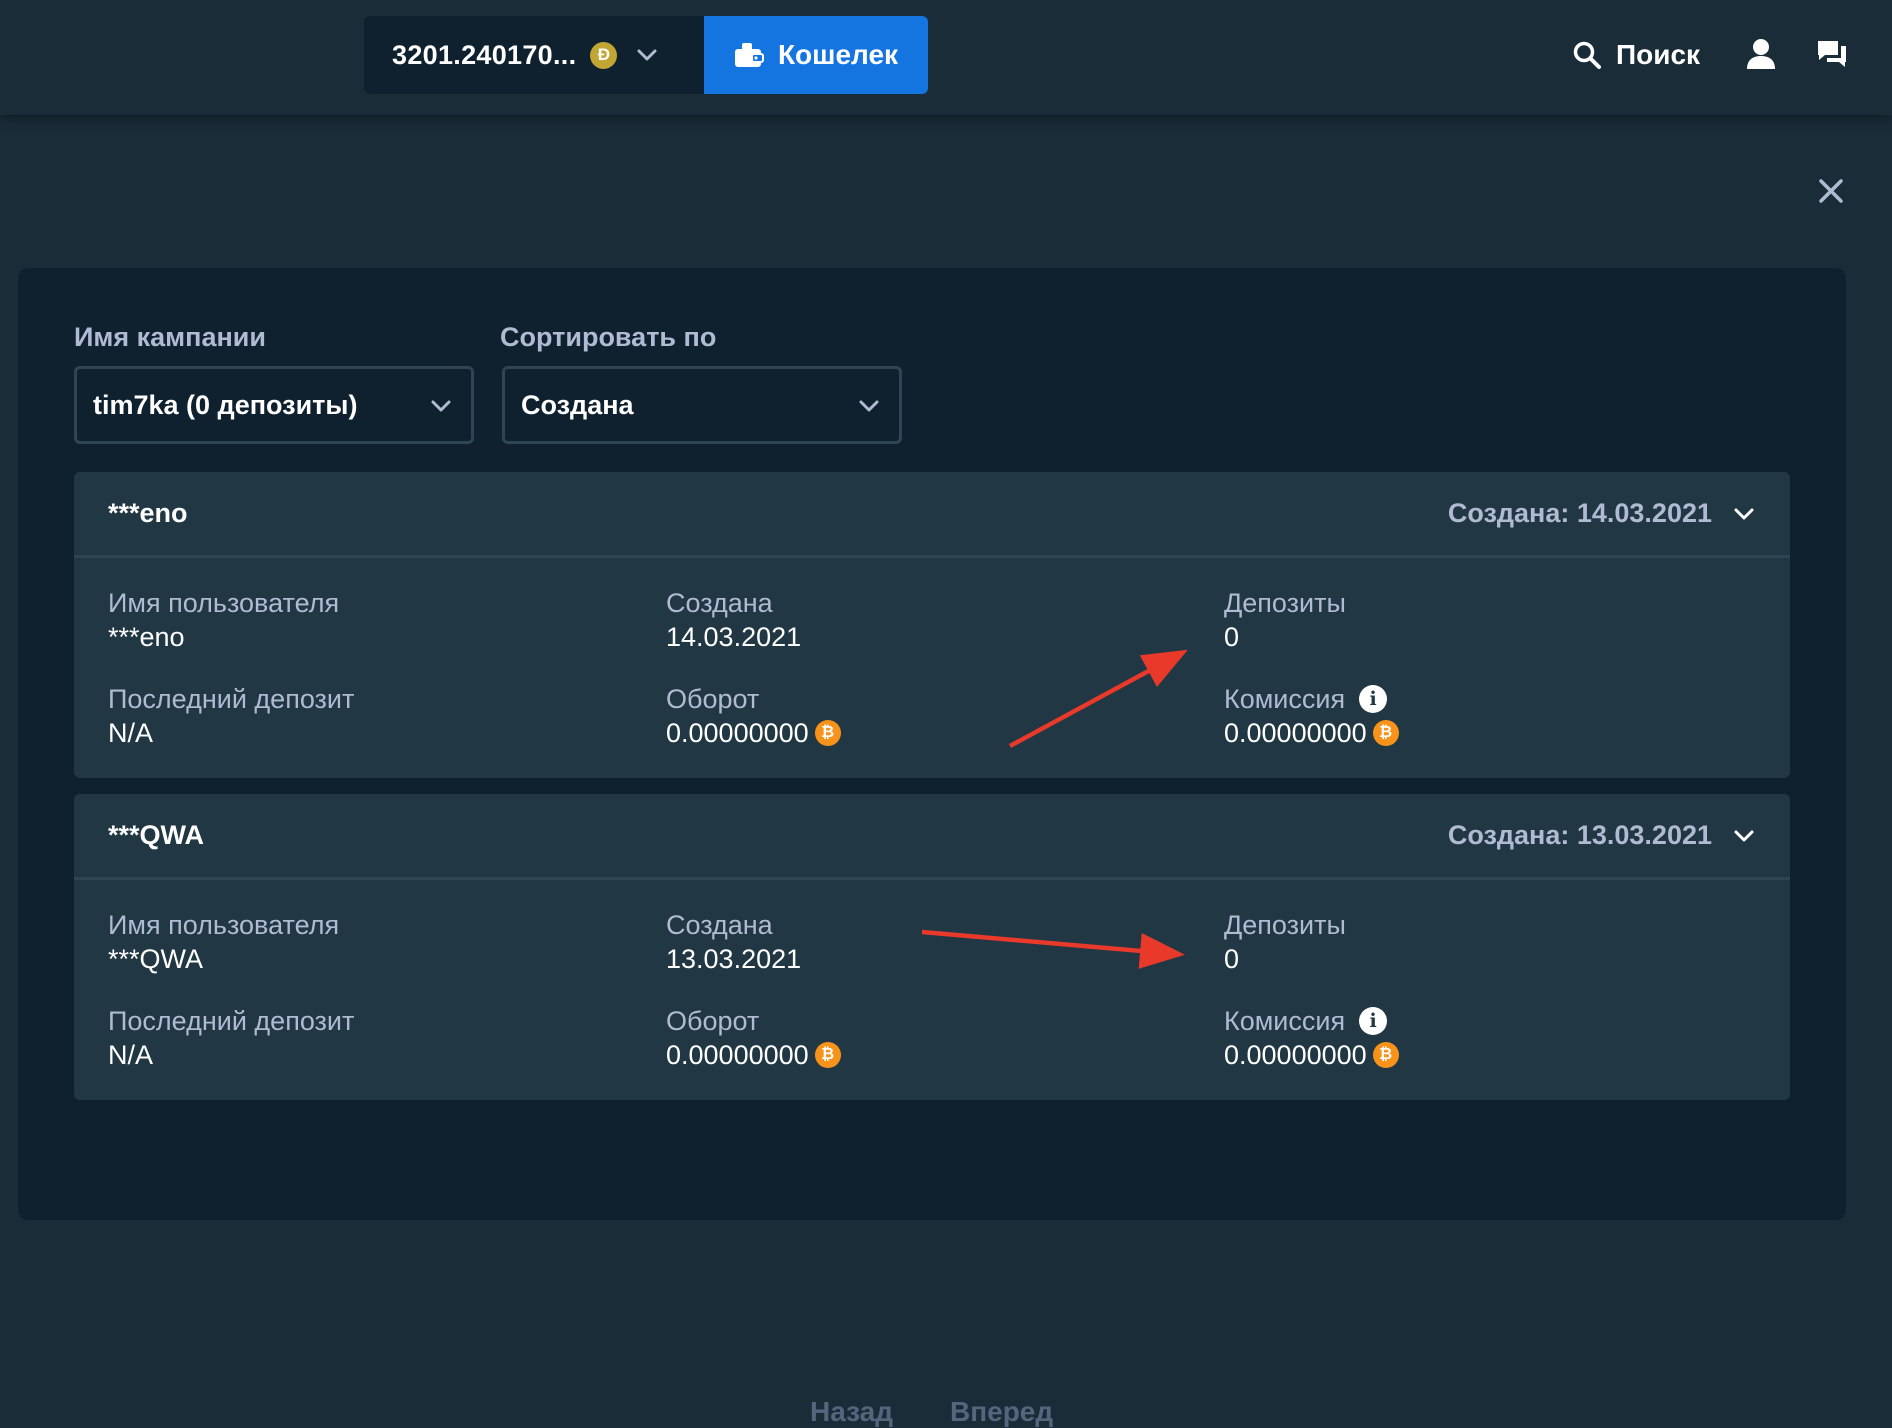 The height and width of the screenshot is (1428, 1892). Describe the element at coordinates (604, 55) in the screenshot. I see `doge-coin-icon: Ð` at that location.